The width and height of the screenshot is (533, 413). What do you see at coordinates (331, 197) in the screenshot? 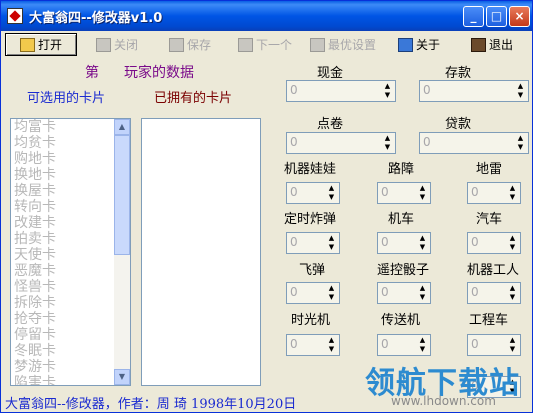
I see `robot-doll-down-arrow: ▼` at bounding box center [331, 197].